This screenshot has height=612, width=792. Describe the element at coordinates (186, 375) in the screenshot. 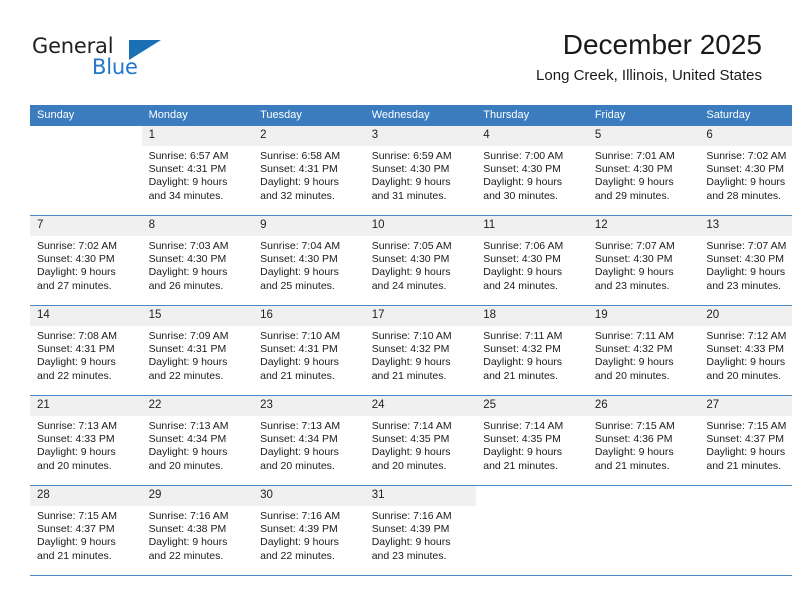

I see `daylight-text-line2: and 22 minutes.` at that location.